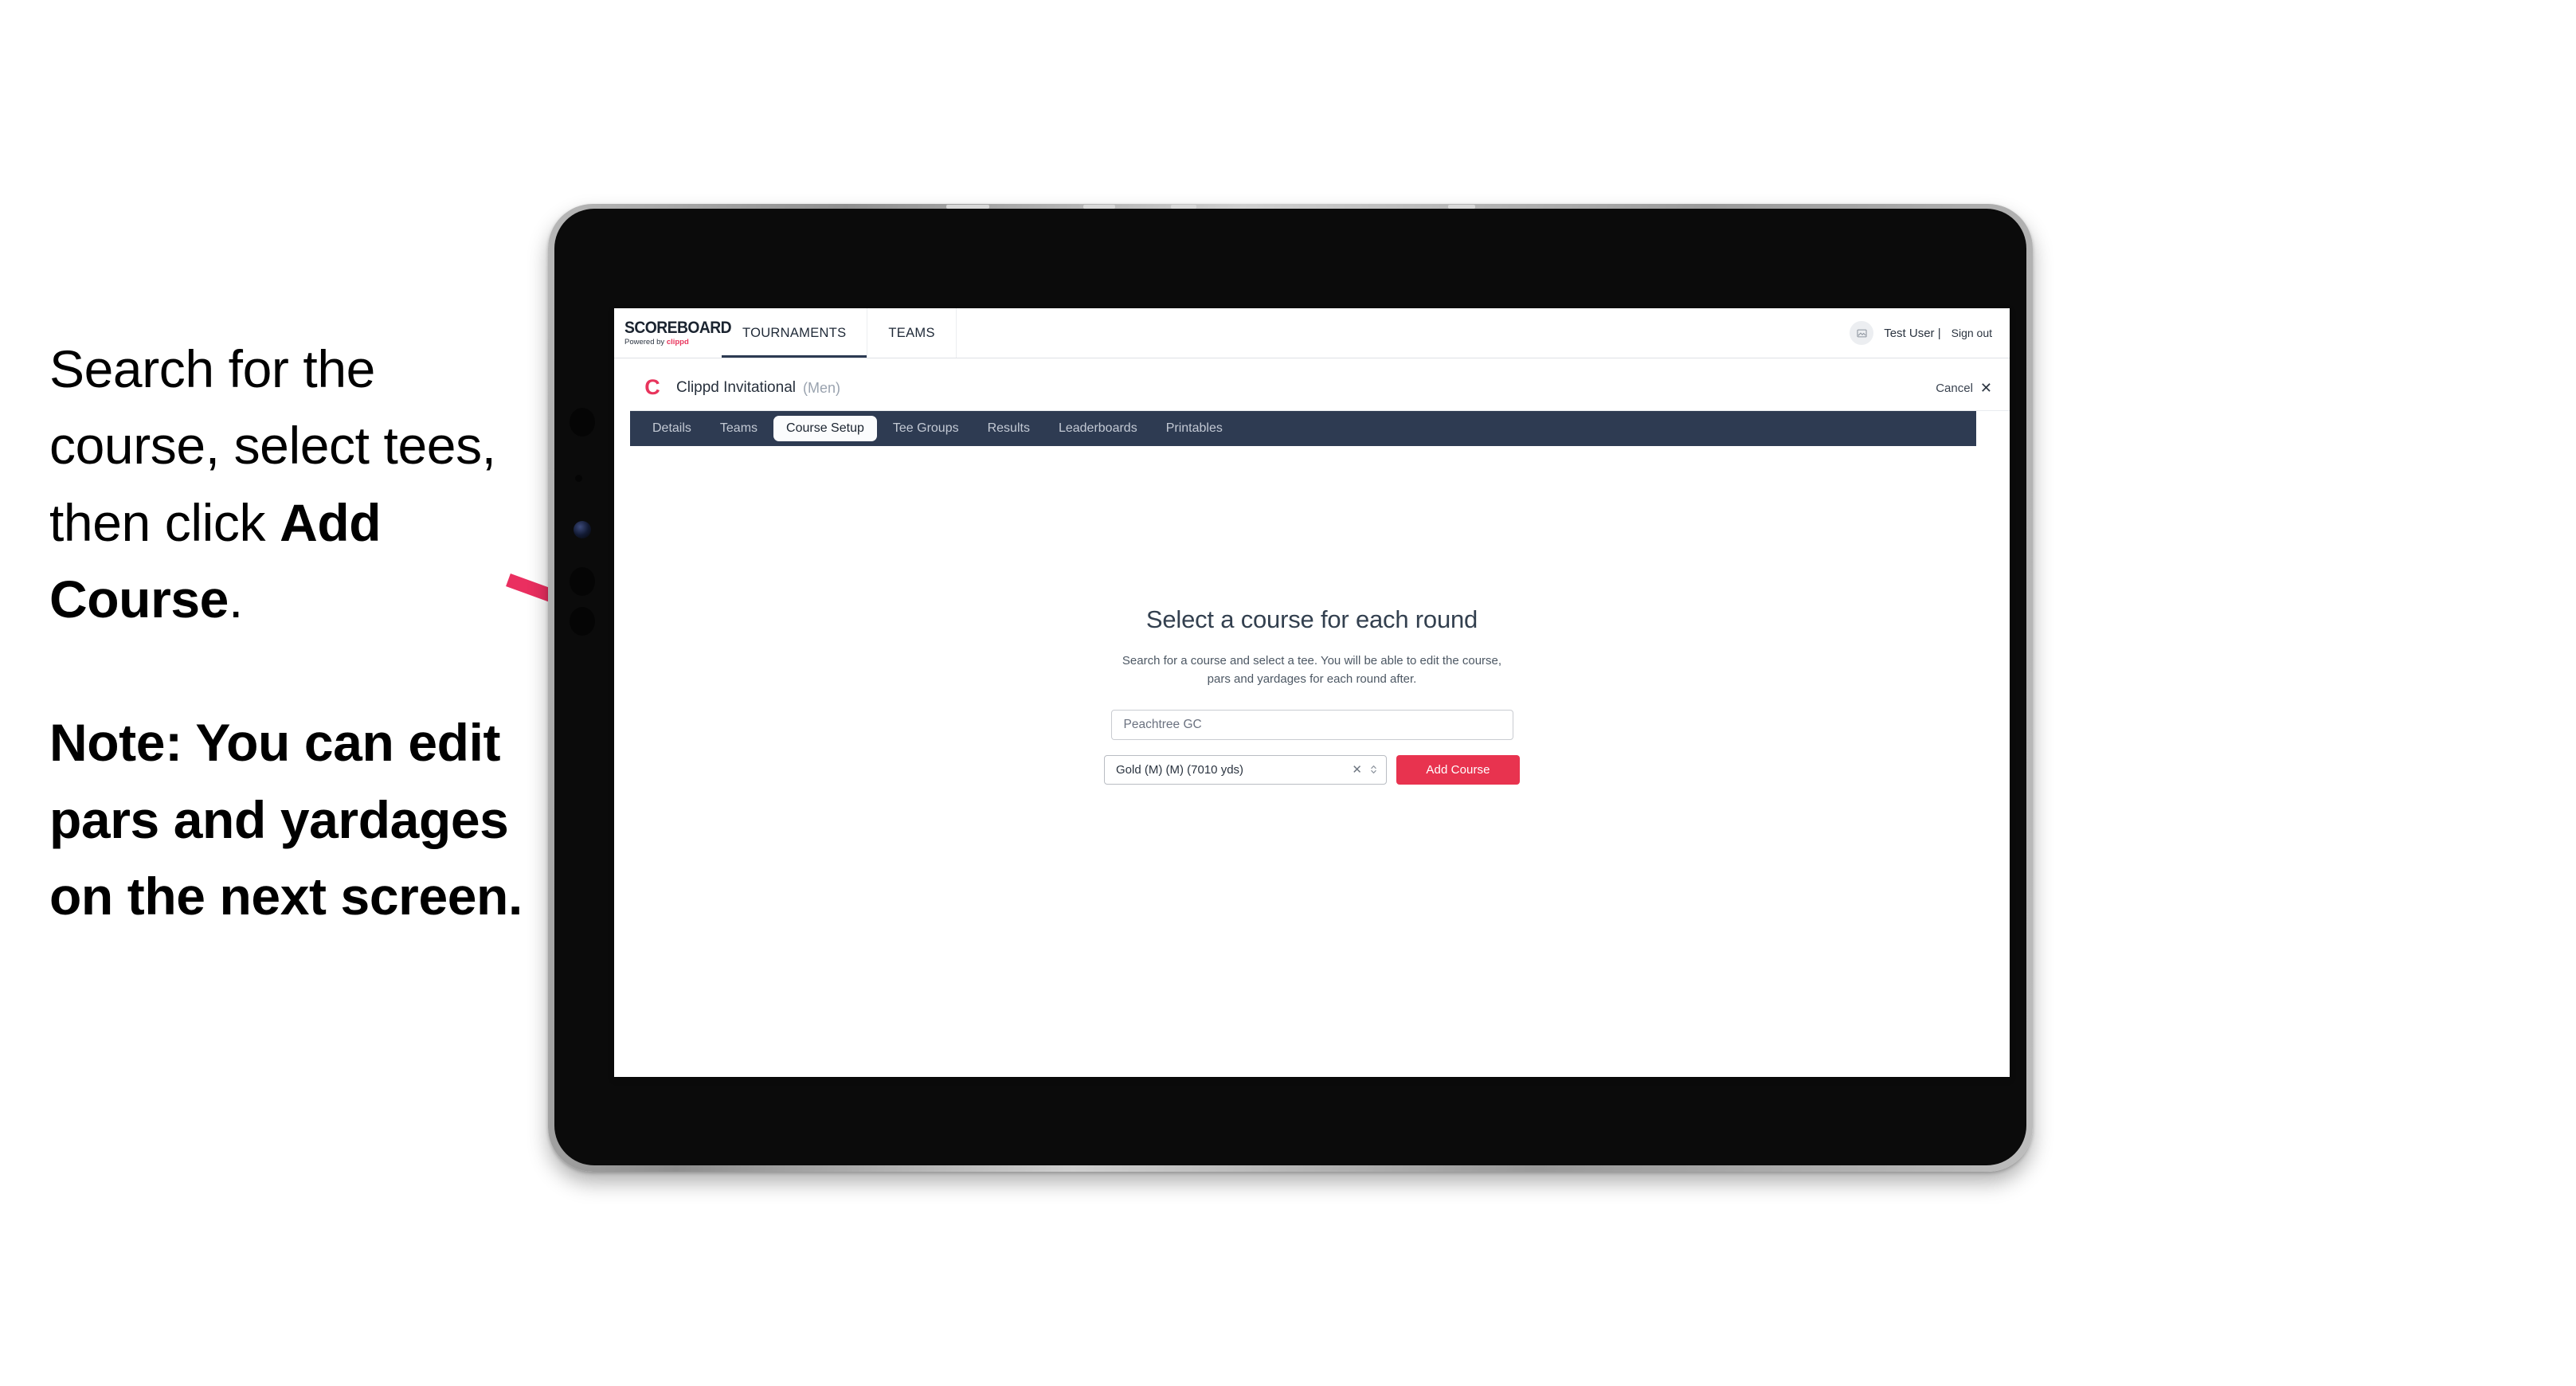 The image size is (2576, 1386). Describe the element at coordinates (795, 333) in the screenshot. I see `topnav-tab-tournaments: TOURNAMENTS` at that location.